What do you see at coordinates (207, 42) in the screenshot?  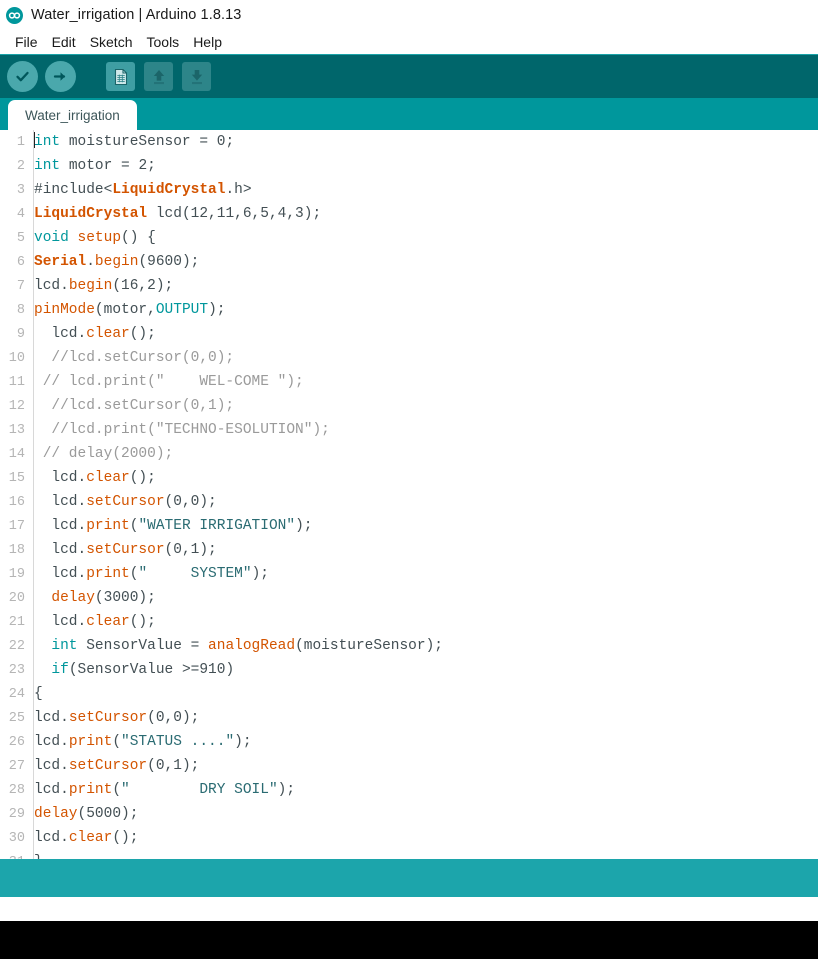 I see `menu-help: Help` at bounding box center [207, 42].